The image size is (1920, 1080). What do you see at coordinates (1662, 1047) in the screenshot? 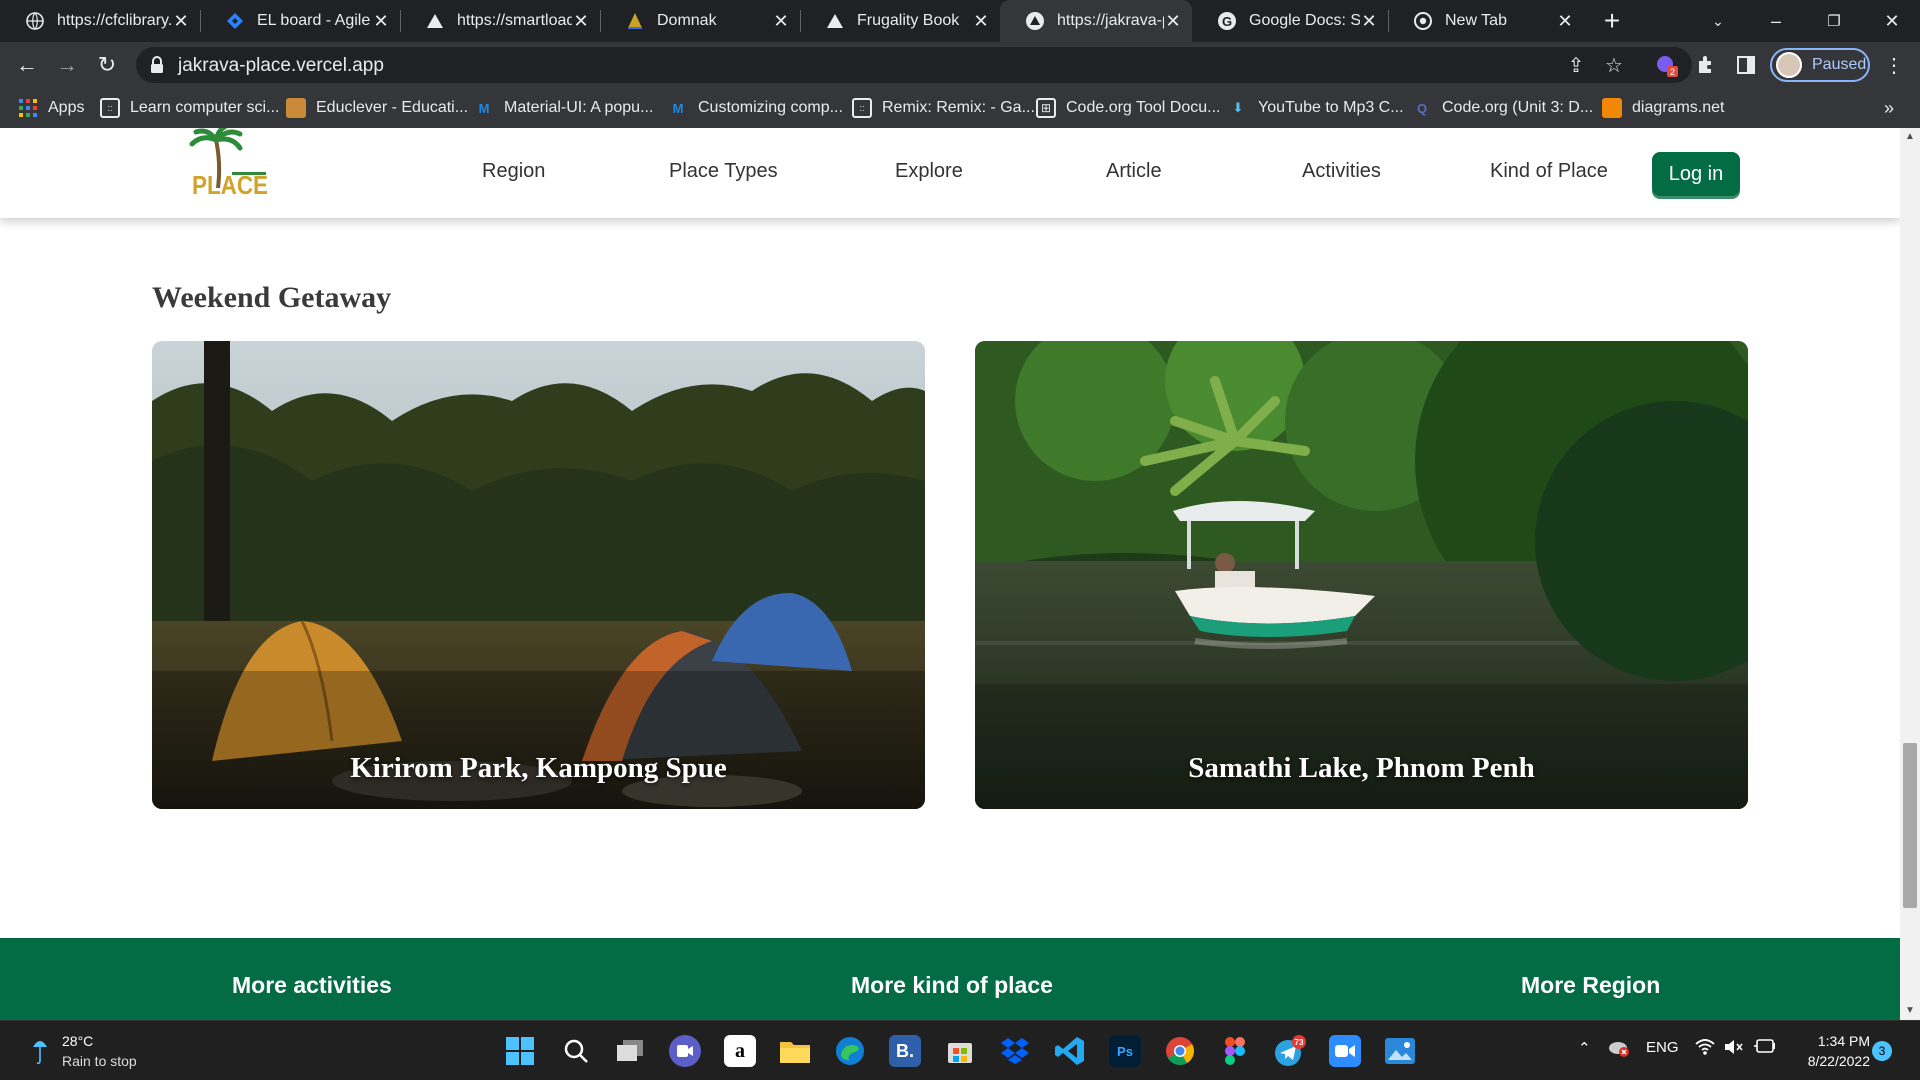
I see `language-indicator: ENG` at bounding box center [1662, 1047].